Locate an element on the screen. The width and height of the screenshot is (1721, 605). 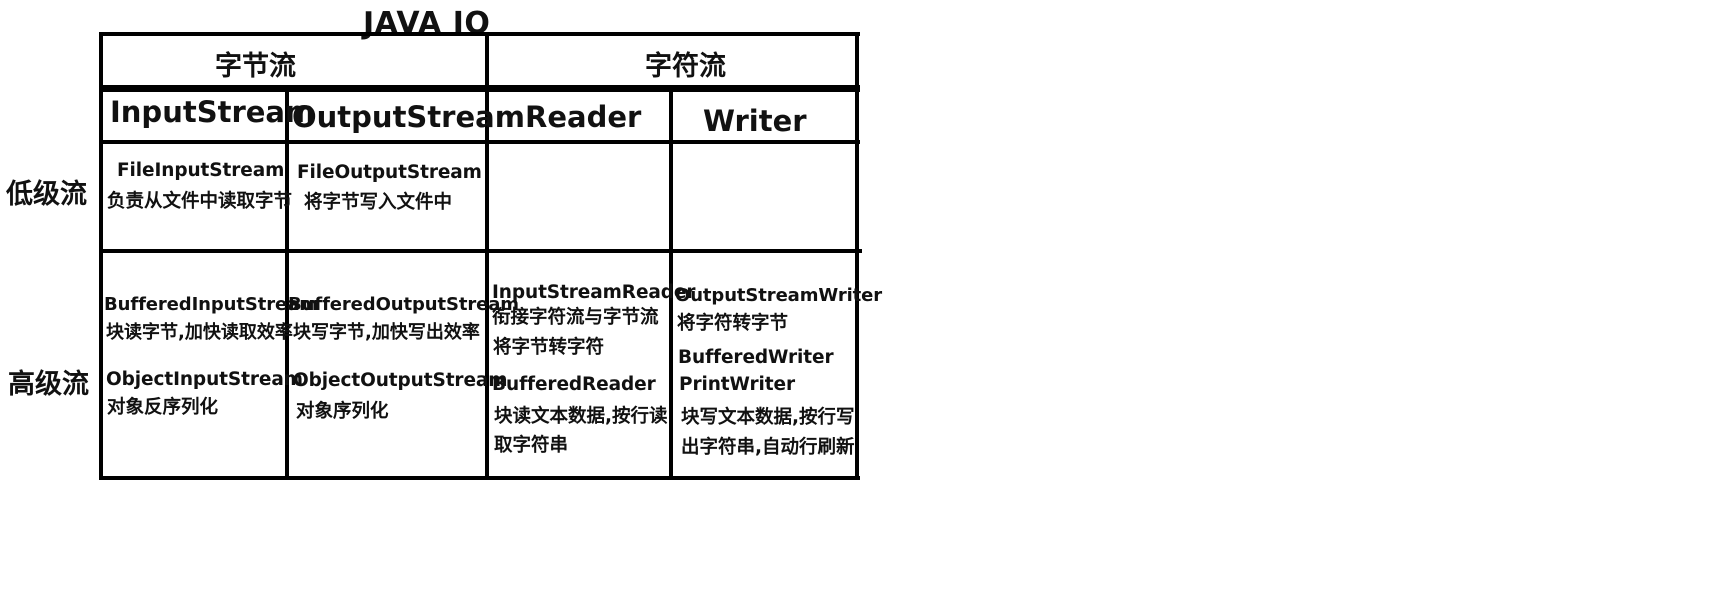
cell-fileoutputstream-class: FileOutputStream is located at coordinates (389, 172).